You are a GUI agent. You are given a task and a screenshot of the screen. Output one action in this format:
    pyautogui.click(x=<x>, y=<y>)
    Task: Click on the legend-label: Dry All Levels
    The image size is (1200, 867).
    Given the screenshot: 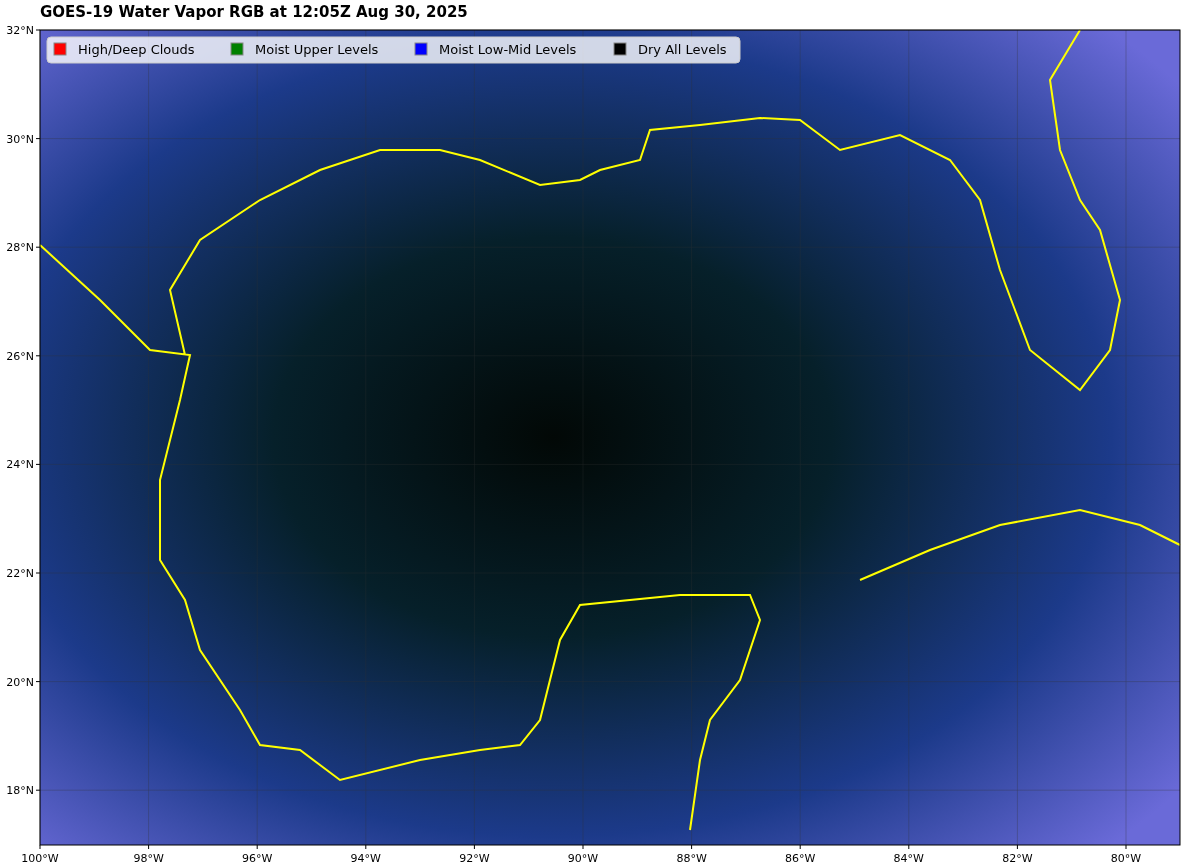 What is the action you would take?
    pyautogui.click(x=682, y=49)
    